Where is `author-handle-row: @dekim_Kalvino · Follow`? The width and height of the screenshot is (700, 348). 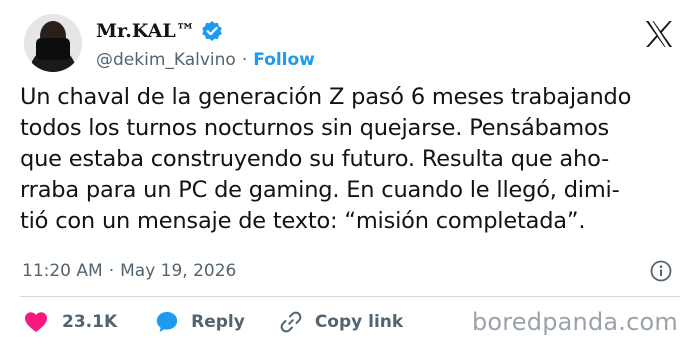
author-handle-row: @dekim_Kalvino · Follow is located at coordinates (205, 60).